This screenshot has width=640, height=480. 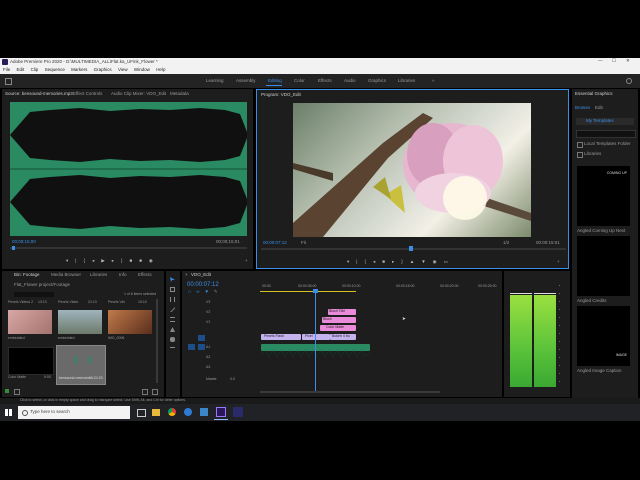 I want to click on track-target-v1, so click(x=201, y=338).